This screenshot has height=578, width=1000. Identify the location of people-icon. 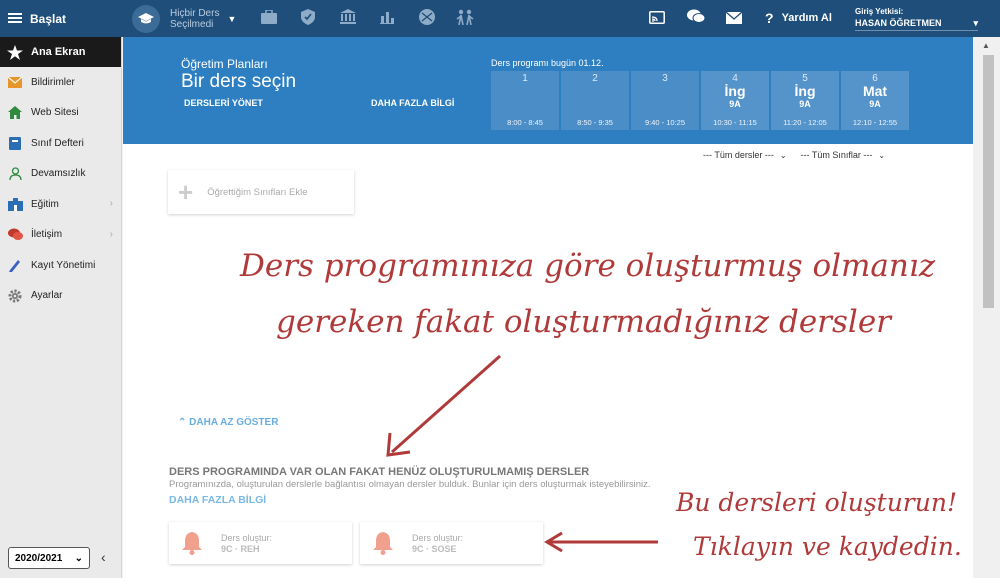
(465, 19).